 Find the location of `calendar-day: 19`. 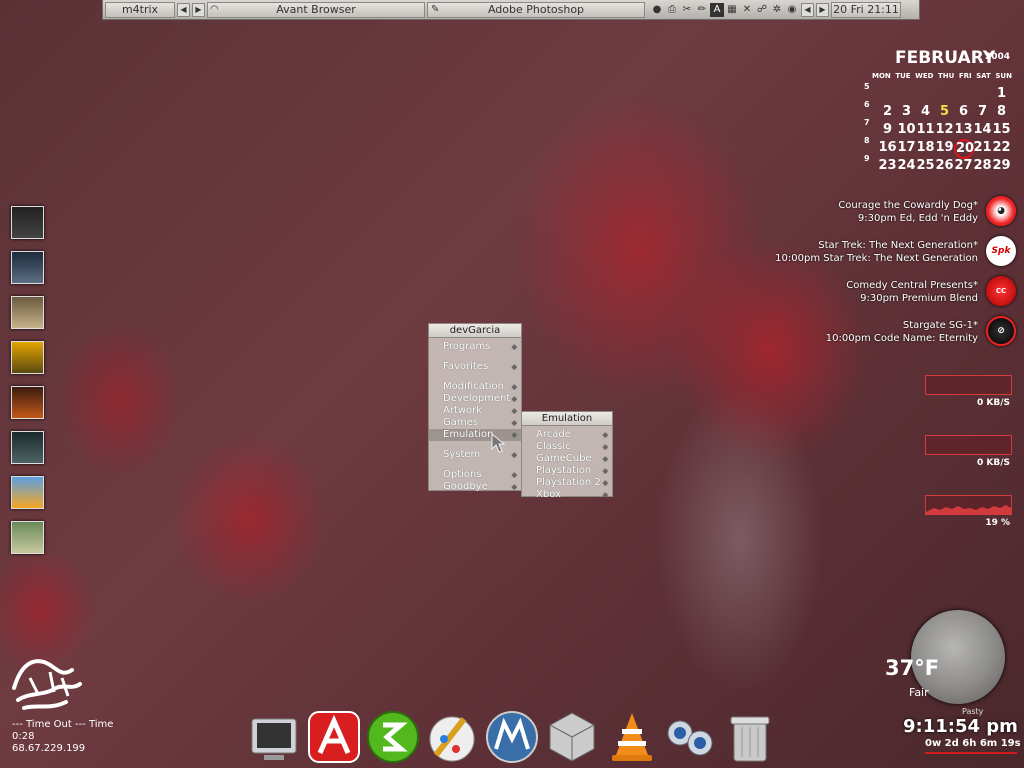

calendar-day: 19 is located at coordinates (944, 147).